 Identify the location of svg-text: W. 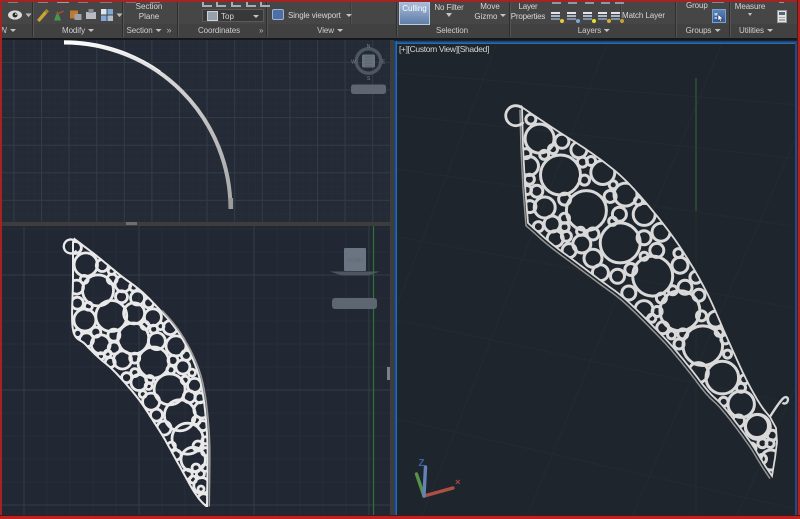
(353, 63).